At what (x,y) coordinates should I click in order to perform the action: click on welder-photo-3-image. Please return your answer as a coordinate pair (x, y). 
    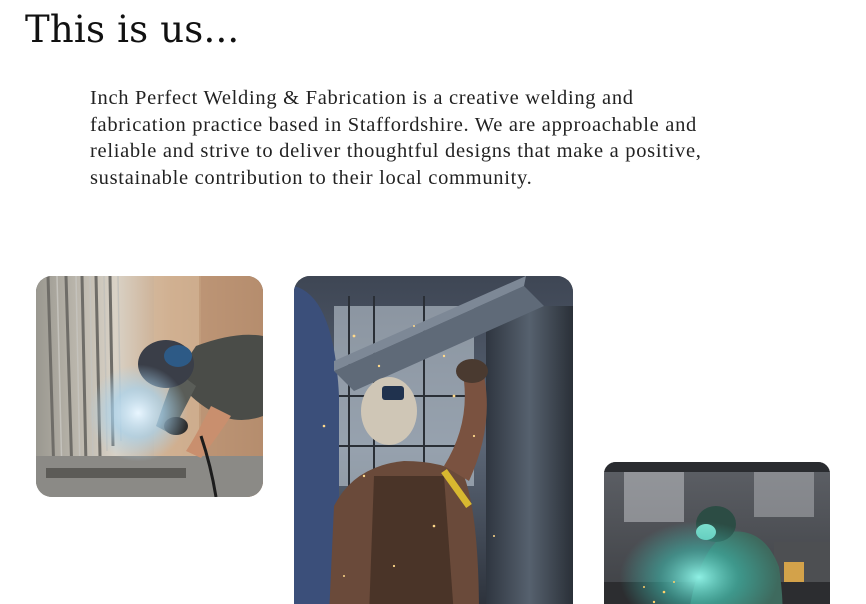
    Looking at the image, I should click on (717, 533).